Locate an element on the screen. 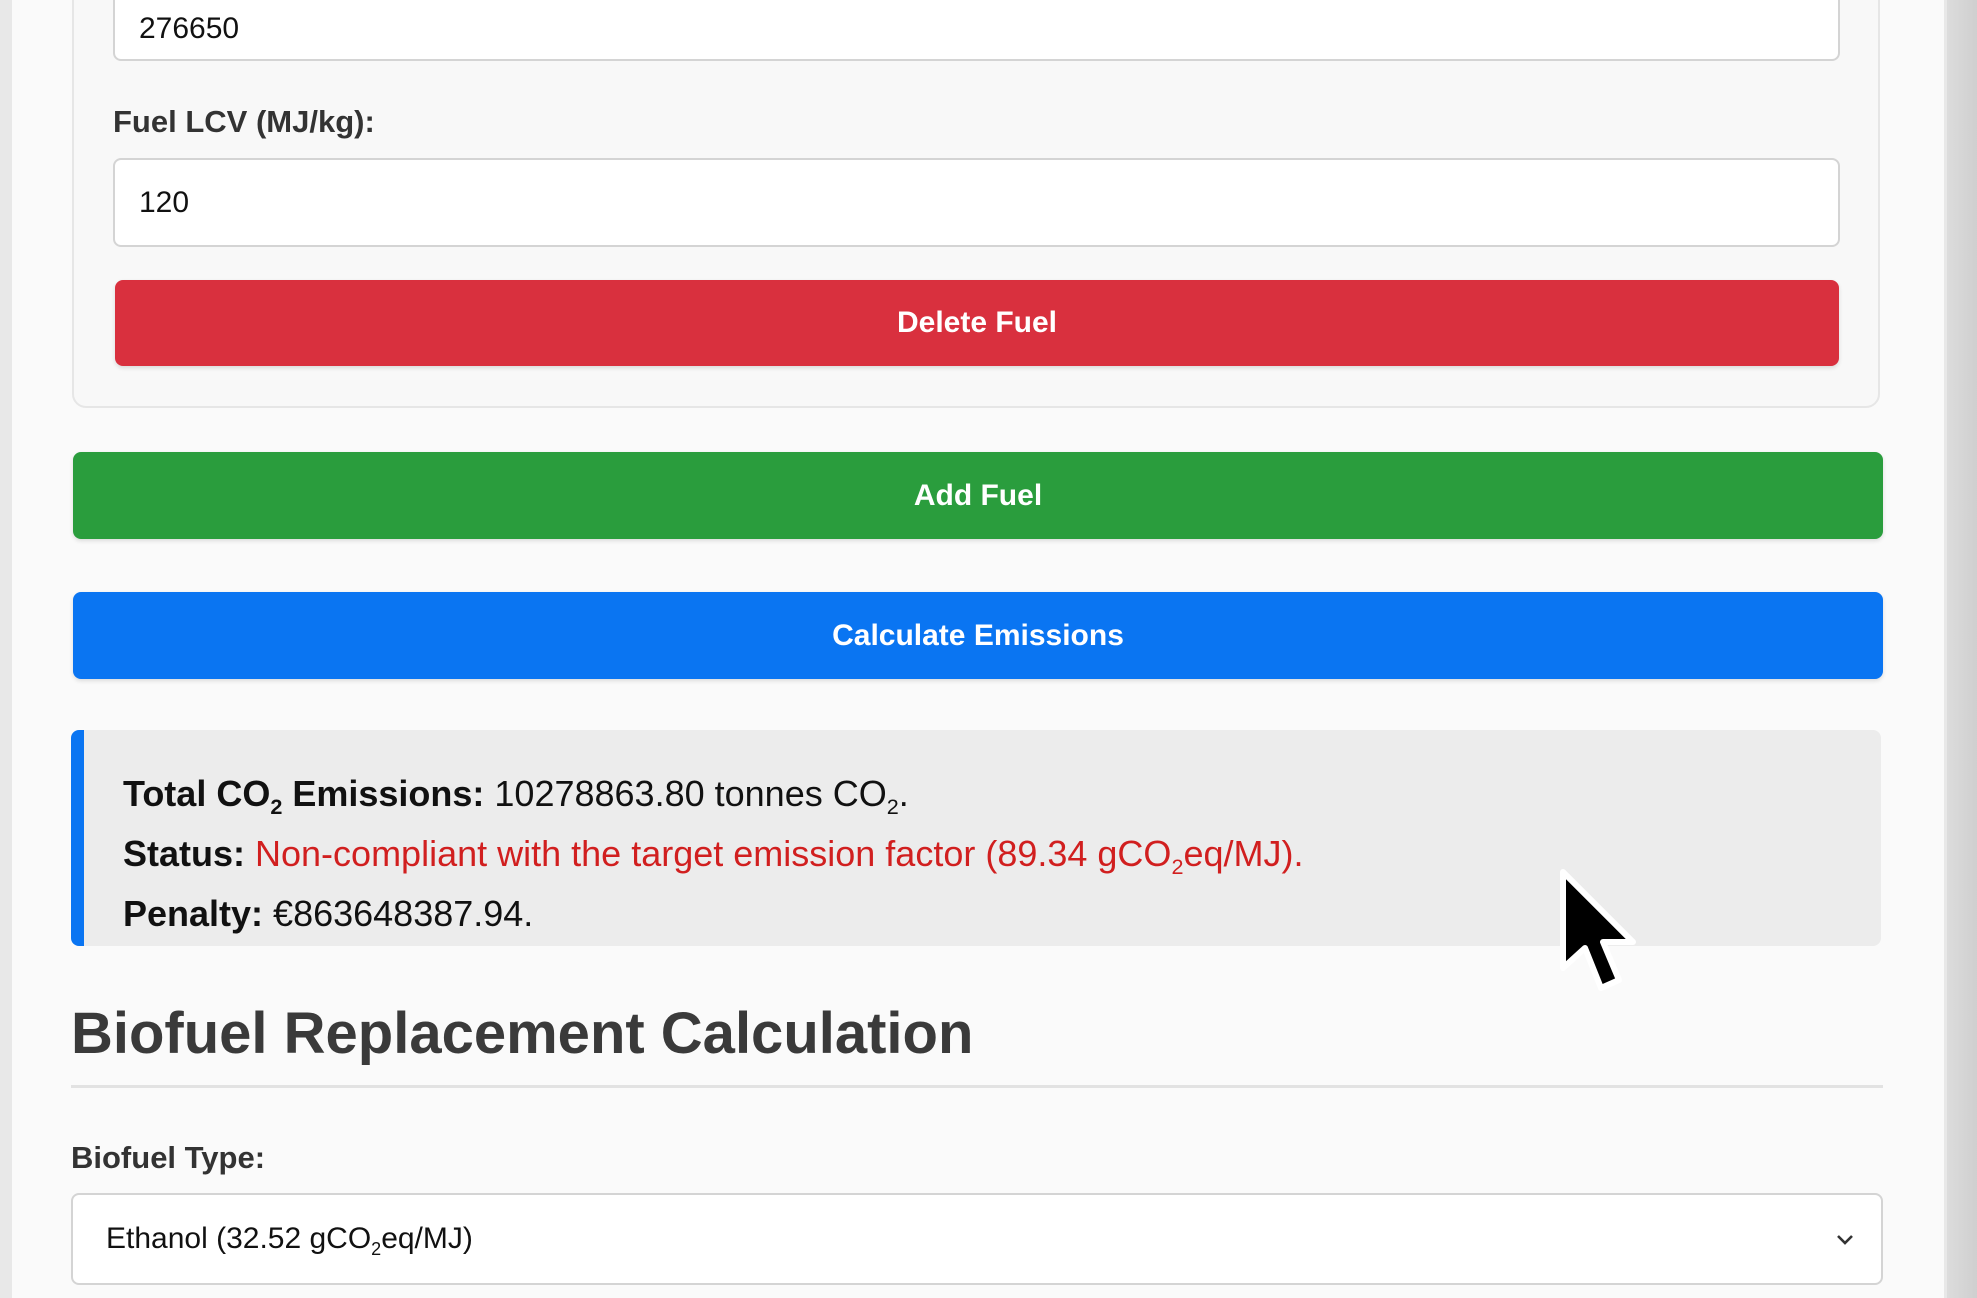 The height and width of the screenshot is (1298, 1977). fuel-quantity-input is located at coordinates (976, 30).